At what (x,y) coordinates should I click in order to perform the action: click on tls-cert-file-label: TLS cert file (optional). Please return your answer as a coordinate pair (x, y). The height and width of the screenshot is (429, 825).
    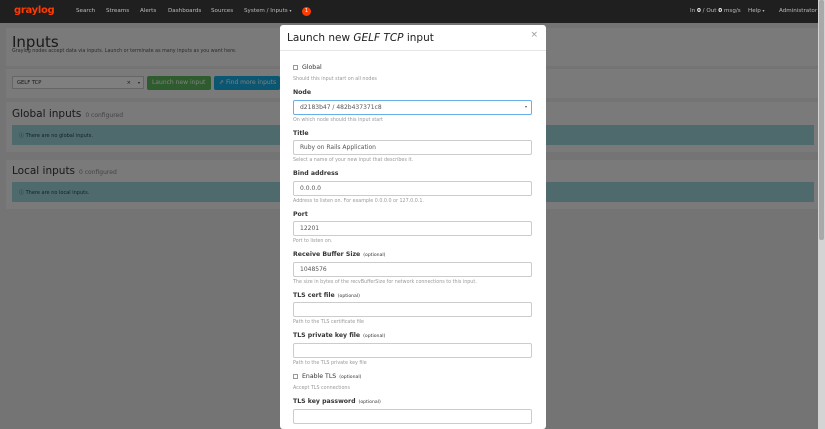
    Looking at the image, I should click on (326, 295).